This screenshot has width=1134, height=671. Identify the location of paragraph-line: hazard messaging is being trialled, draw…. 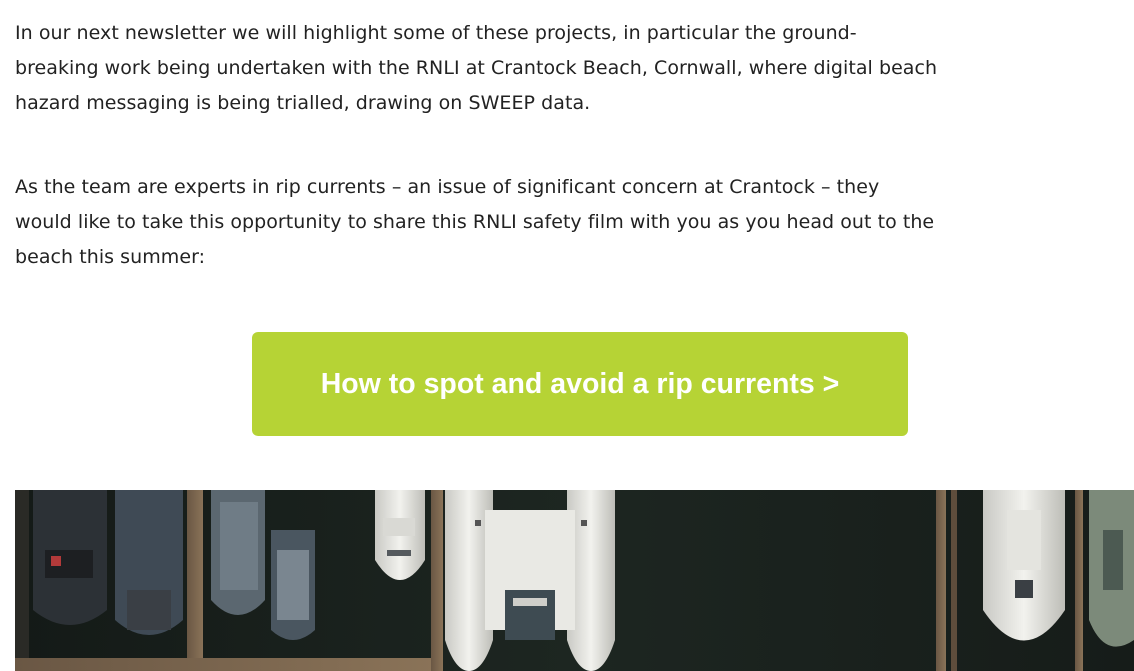
(303, 103).